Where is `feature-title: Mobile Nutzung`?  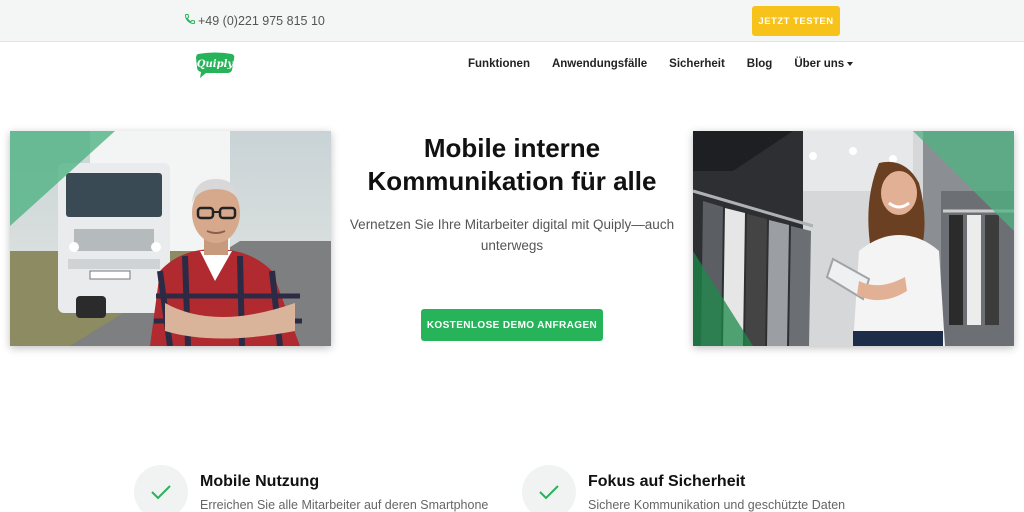
feature-title: Mobile Nutzung is located at coordinates (260, 481).